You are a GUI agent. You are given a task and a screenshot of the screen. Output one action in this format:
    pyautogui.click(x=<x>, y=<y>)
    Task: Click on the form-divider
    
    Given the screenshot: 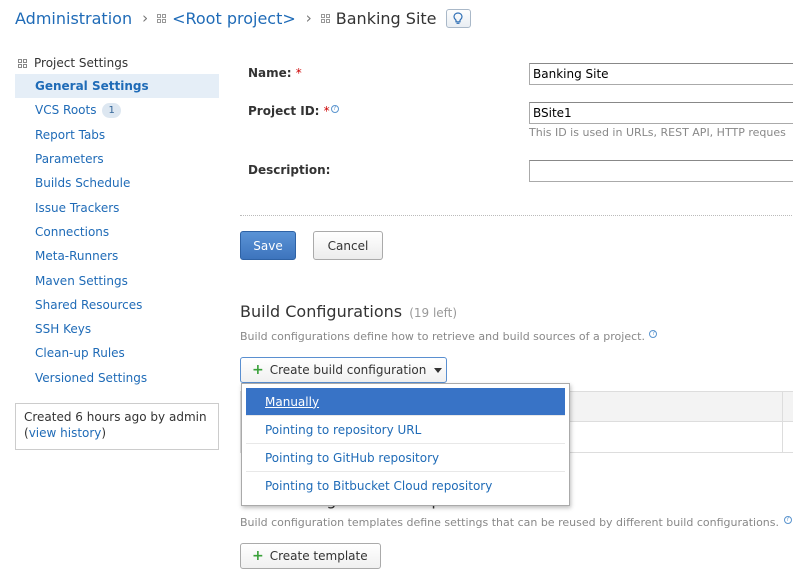 What is the action you would take?
    pyautogui.click(x=516, y=215)
    